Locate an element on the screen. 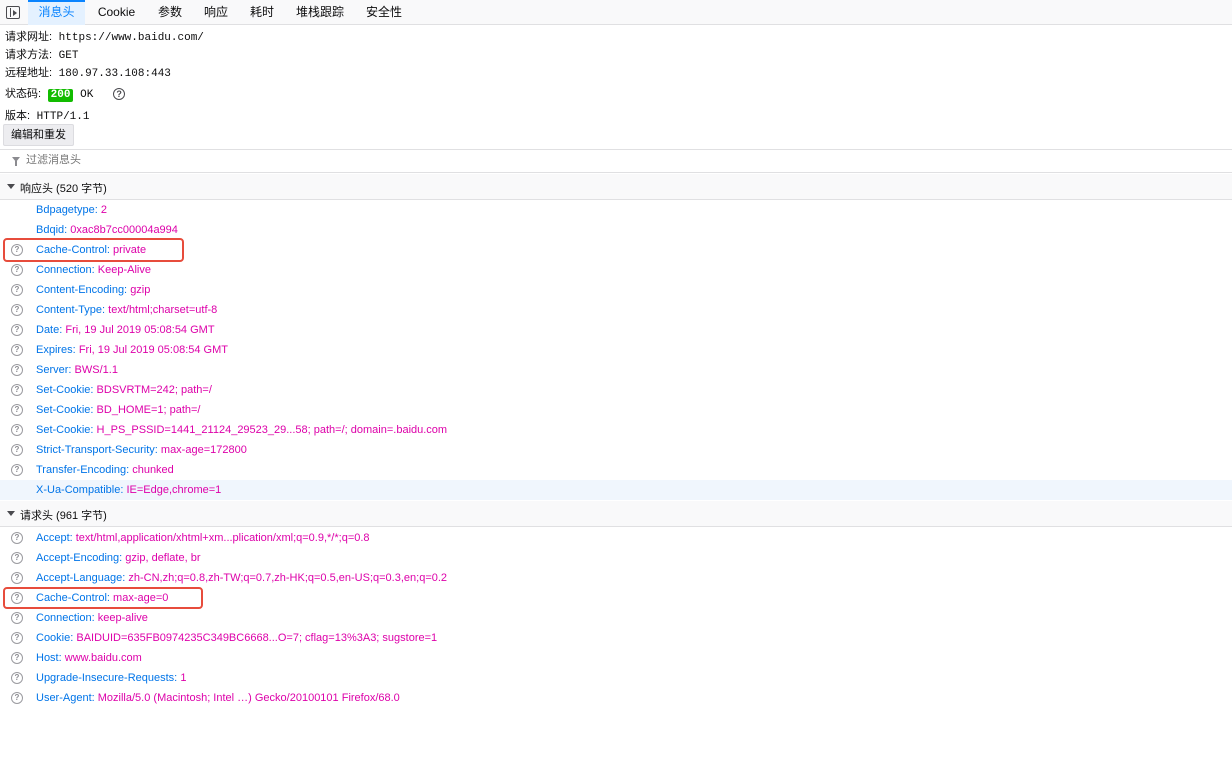 The height and width of the screenshot is (761, 1232). header-row: ? Date: Fri, 19 Jul 2019 05:08:54 GMT is located at coordinates (616, 330).